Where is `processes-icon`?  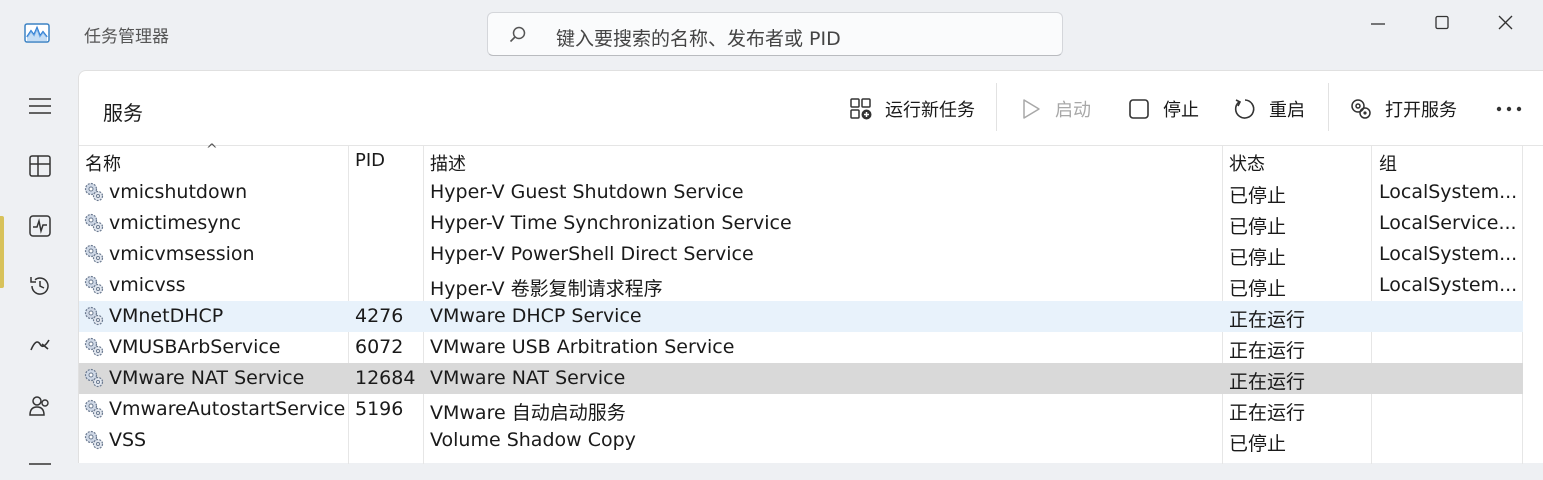 processes-icon is located at coordinates (40, 166).